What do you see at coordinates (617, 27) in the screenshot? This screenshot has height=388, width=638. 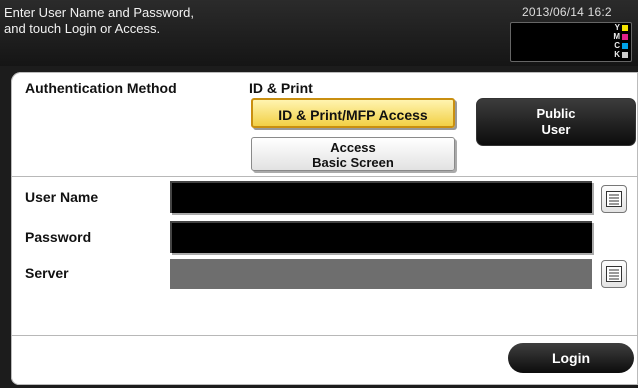 I see `toner-label: Y` at bounding box center [617, 27].